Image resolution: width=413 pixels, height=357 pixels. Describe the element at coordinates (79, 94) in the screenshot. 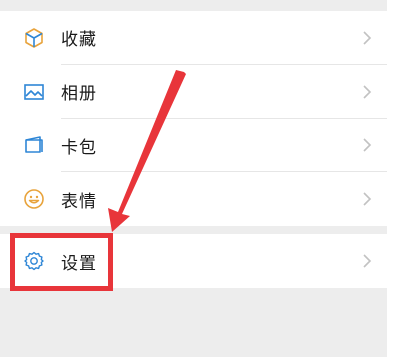

I see `menu-item-label: 相册` at that location.